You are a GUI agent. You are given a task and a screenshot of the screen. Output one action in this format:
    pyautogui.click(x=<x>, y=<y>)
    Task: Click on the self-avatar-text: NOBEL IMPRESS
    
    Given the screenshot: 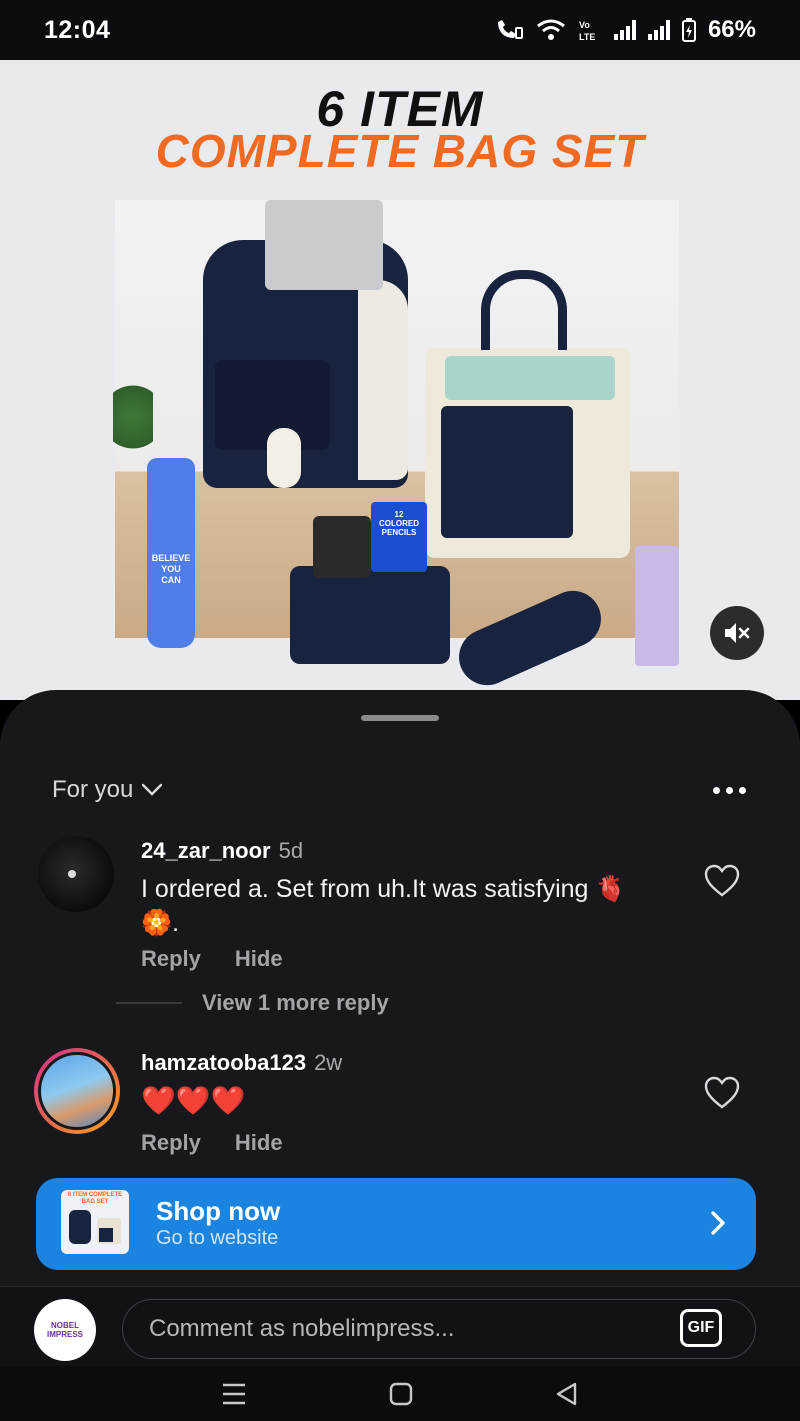 What is the action you would take?
    pyautogui.click(x=64, y=1330)
    